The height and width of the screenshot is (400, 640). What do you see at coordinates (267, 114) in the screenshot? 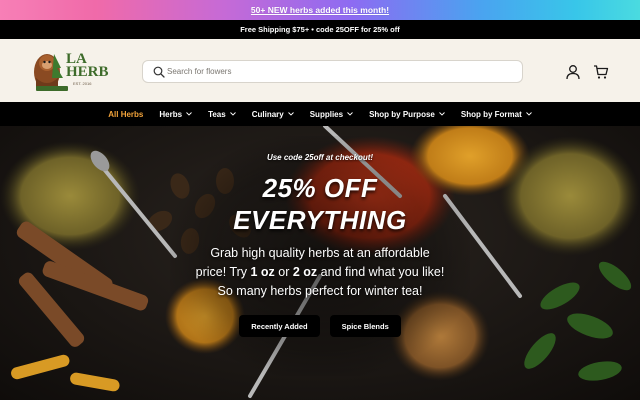
I see `nav-item-label: Culinary` at bounding box center [267, 114].